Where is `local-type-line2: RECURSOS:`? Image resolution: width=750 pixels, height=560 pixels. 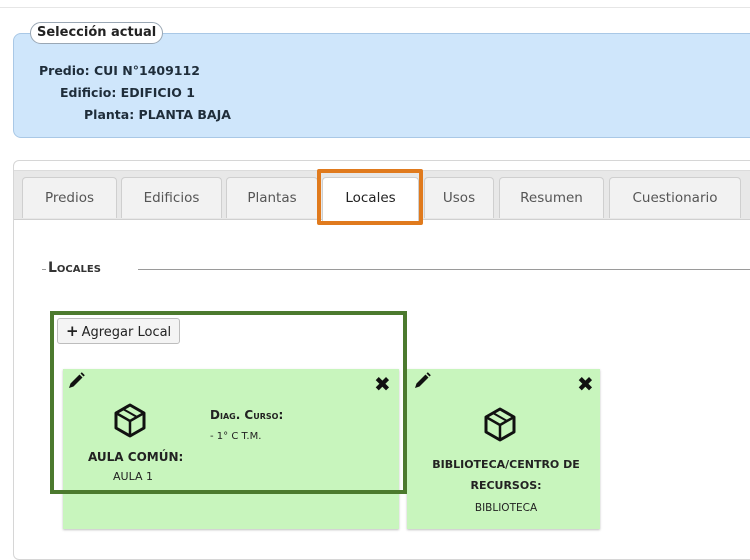 local-type-line2: RECURSOS: is located at coordinates (506, 485).